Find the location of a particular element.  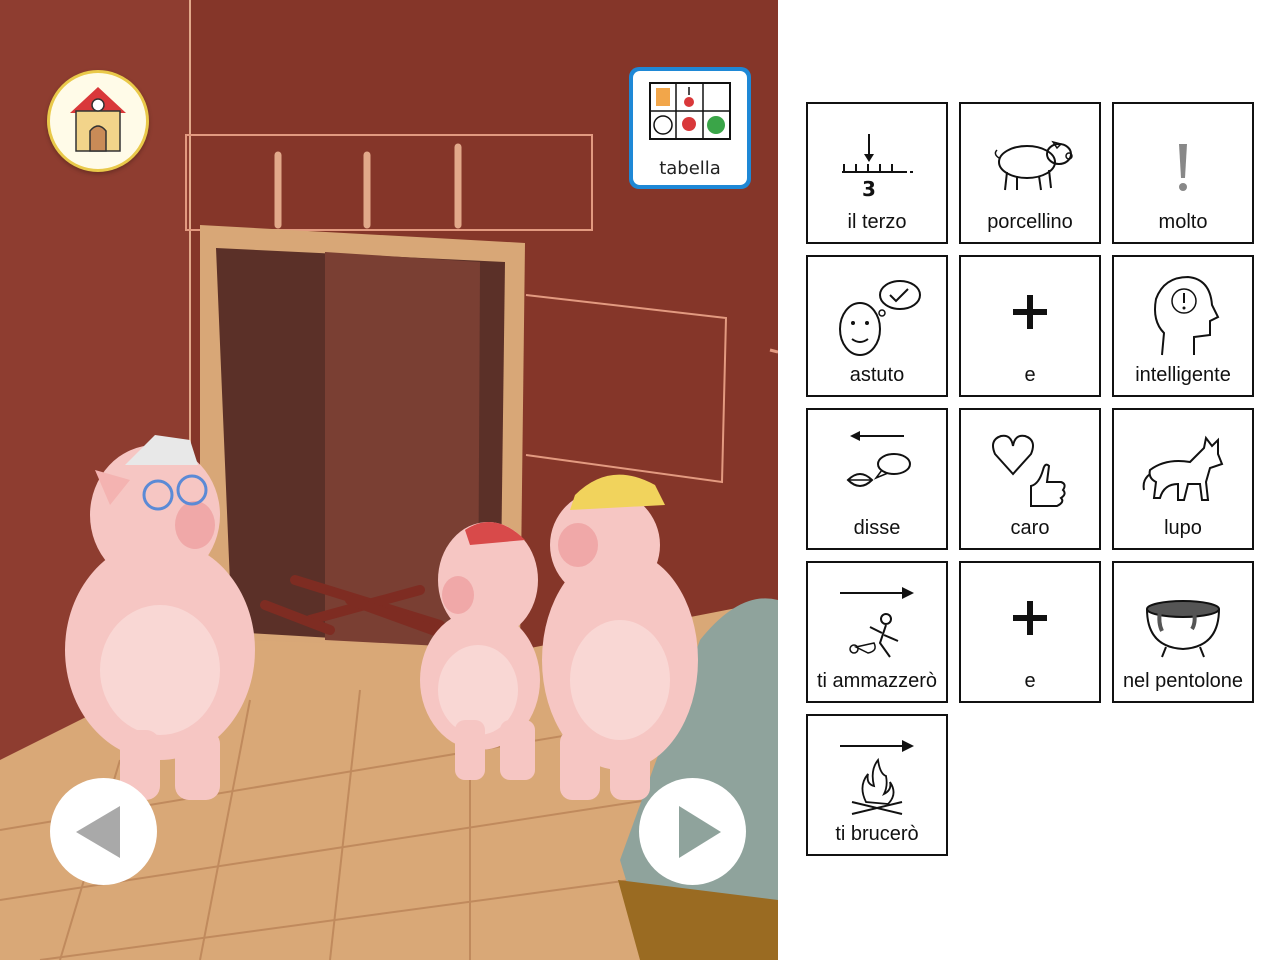

grid-pictogram-icon is located at coordinates (690, 111).